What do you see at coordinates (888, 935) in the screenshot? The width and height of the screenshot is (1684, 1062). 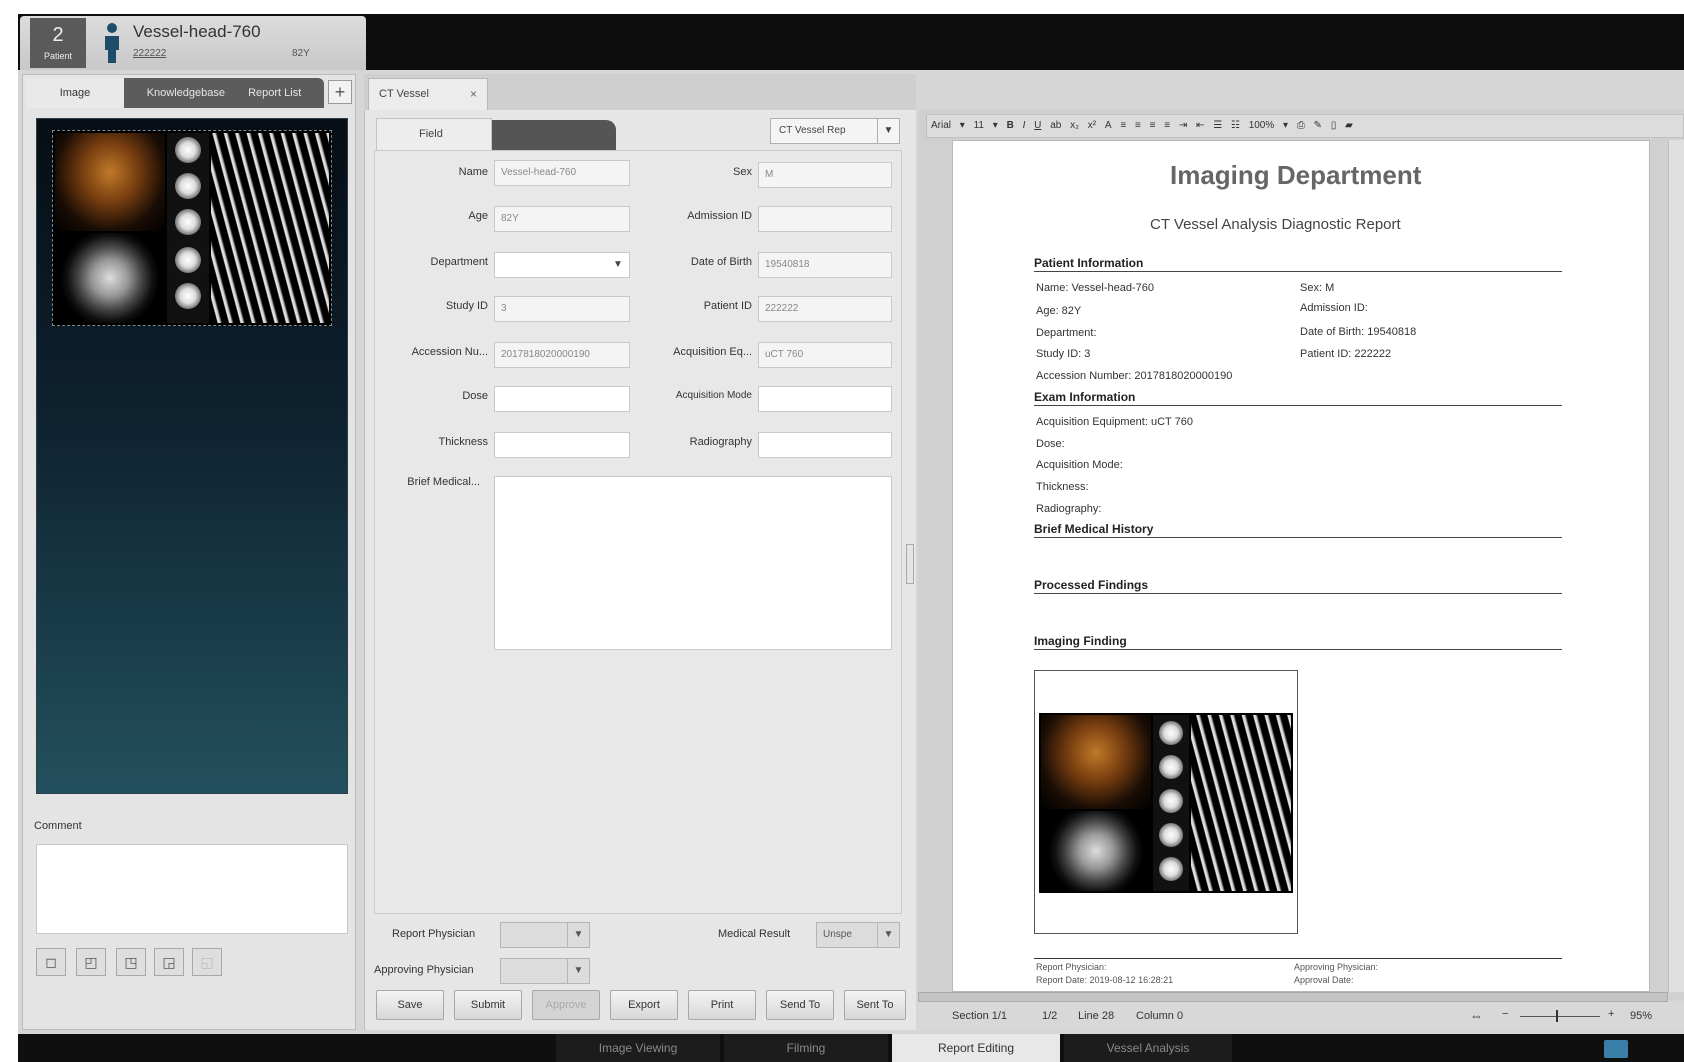 I see `chevron-down-icon: ▼` at bounding box center [888, 935].